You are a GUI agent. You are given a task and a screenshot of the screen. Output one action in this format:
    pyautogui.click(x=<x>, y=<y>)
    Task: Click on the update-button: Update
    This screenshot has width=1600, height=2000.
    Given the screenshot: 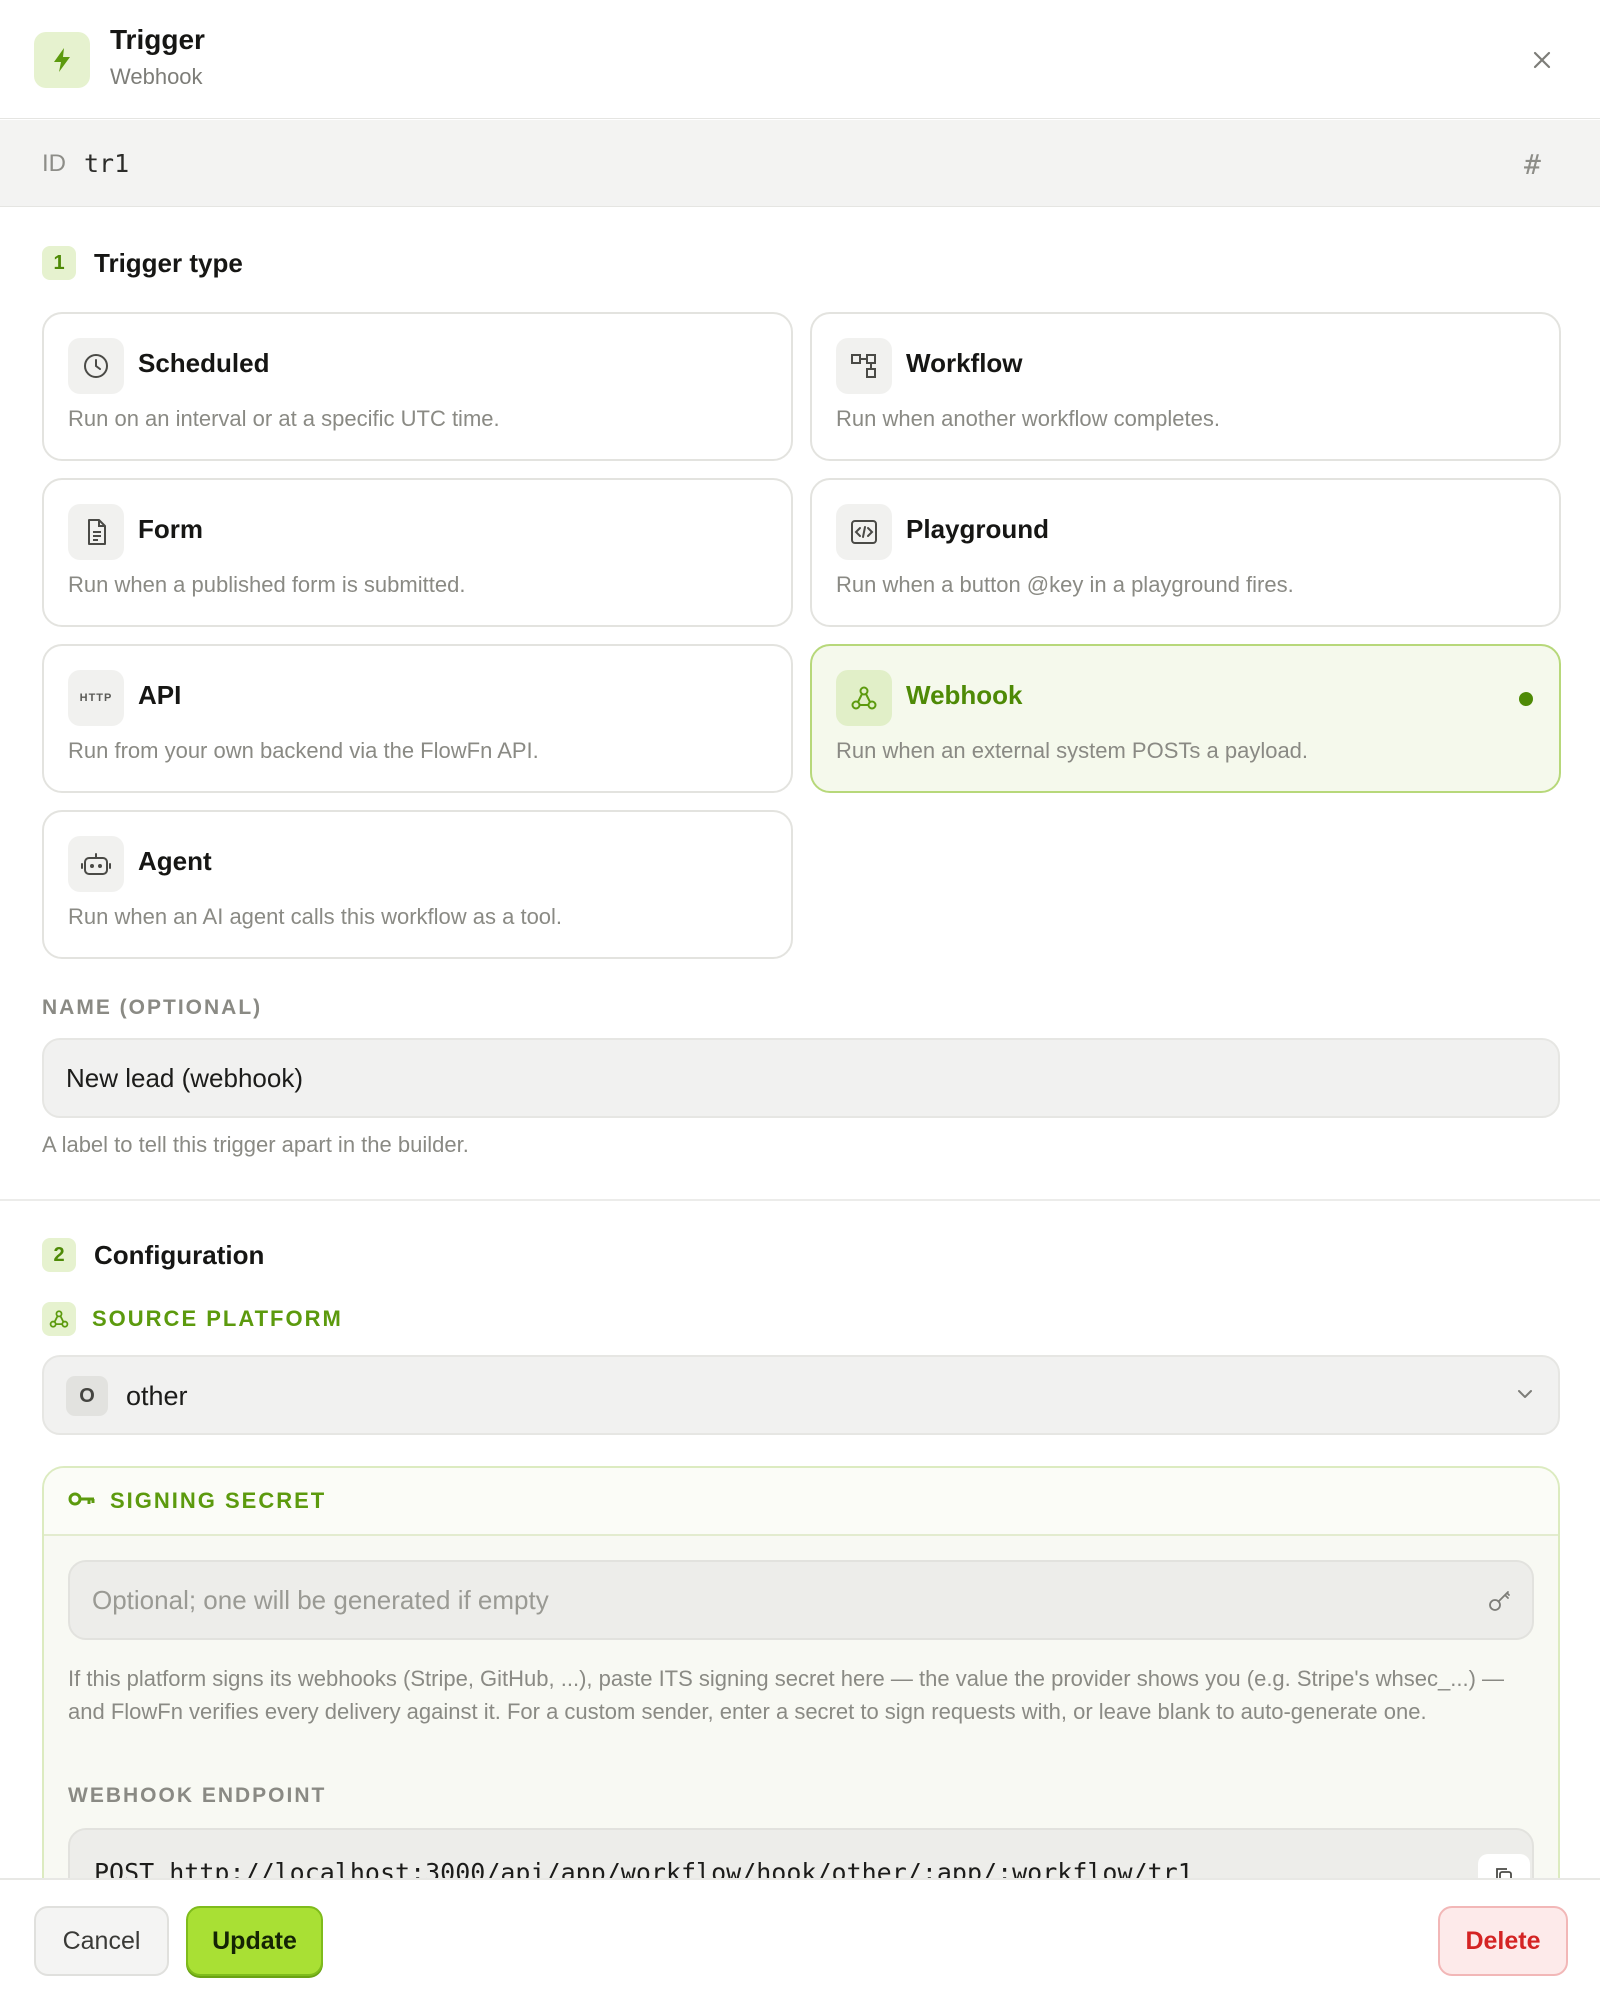 What is the action you would take?
    pyautogui.click(x=254, y=1941)
    